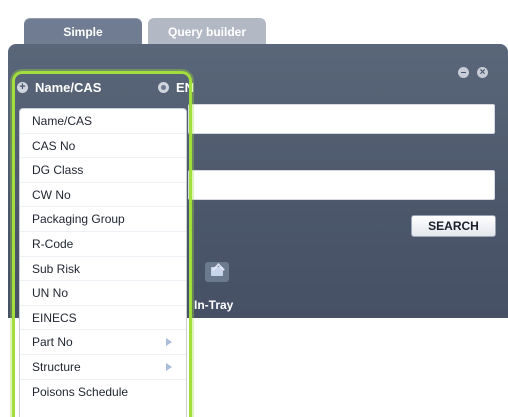 The image size is (508, 417). I want to click on dropdown-item-label: Structure, so click(56, 366).